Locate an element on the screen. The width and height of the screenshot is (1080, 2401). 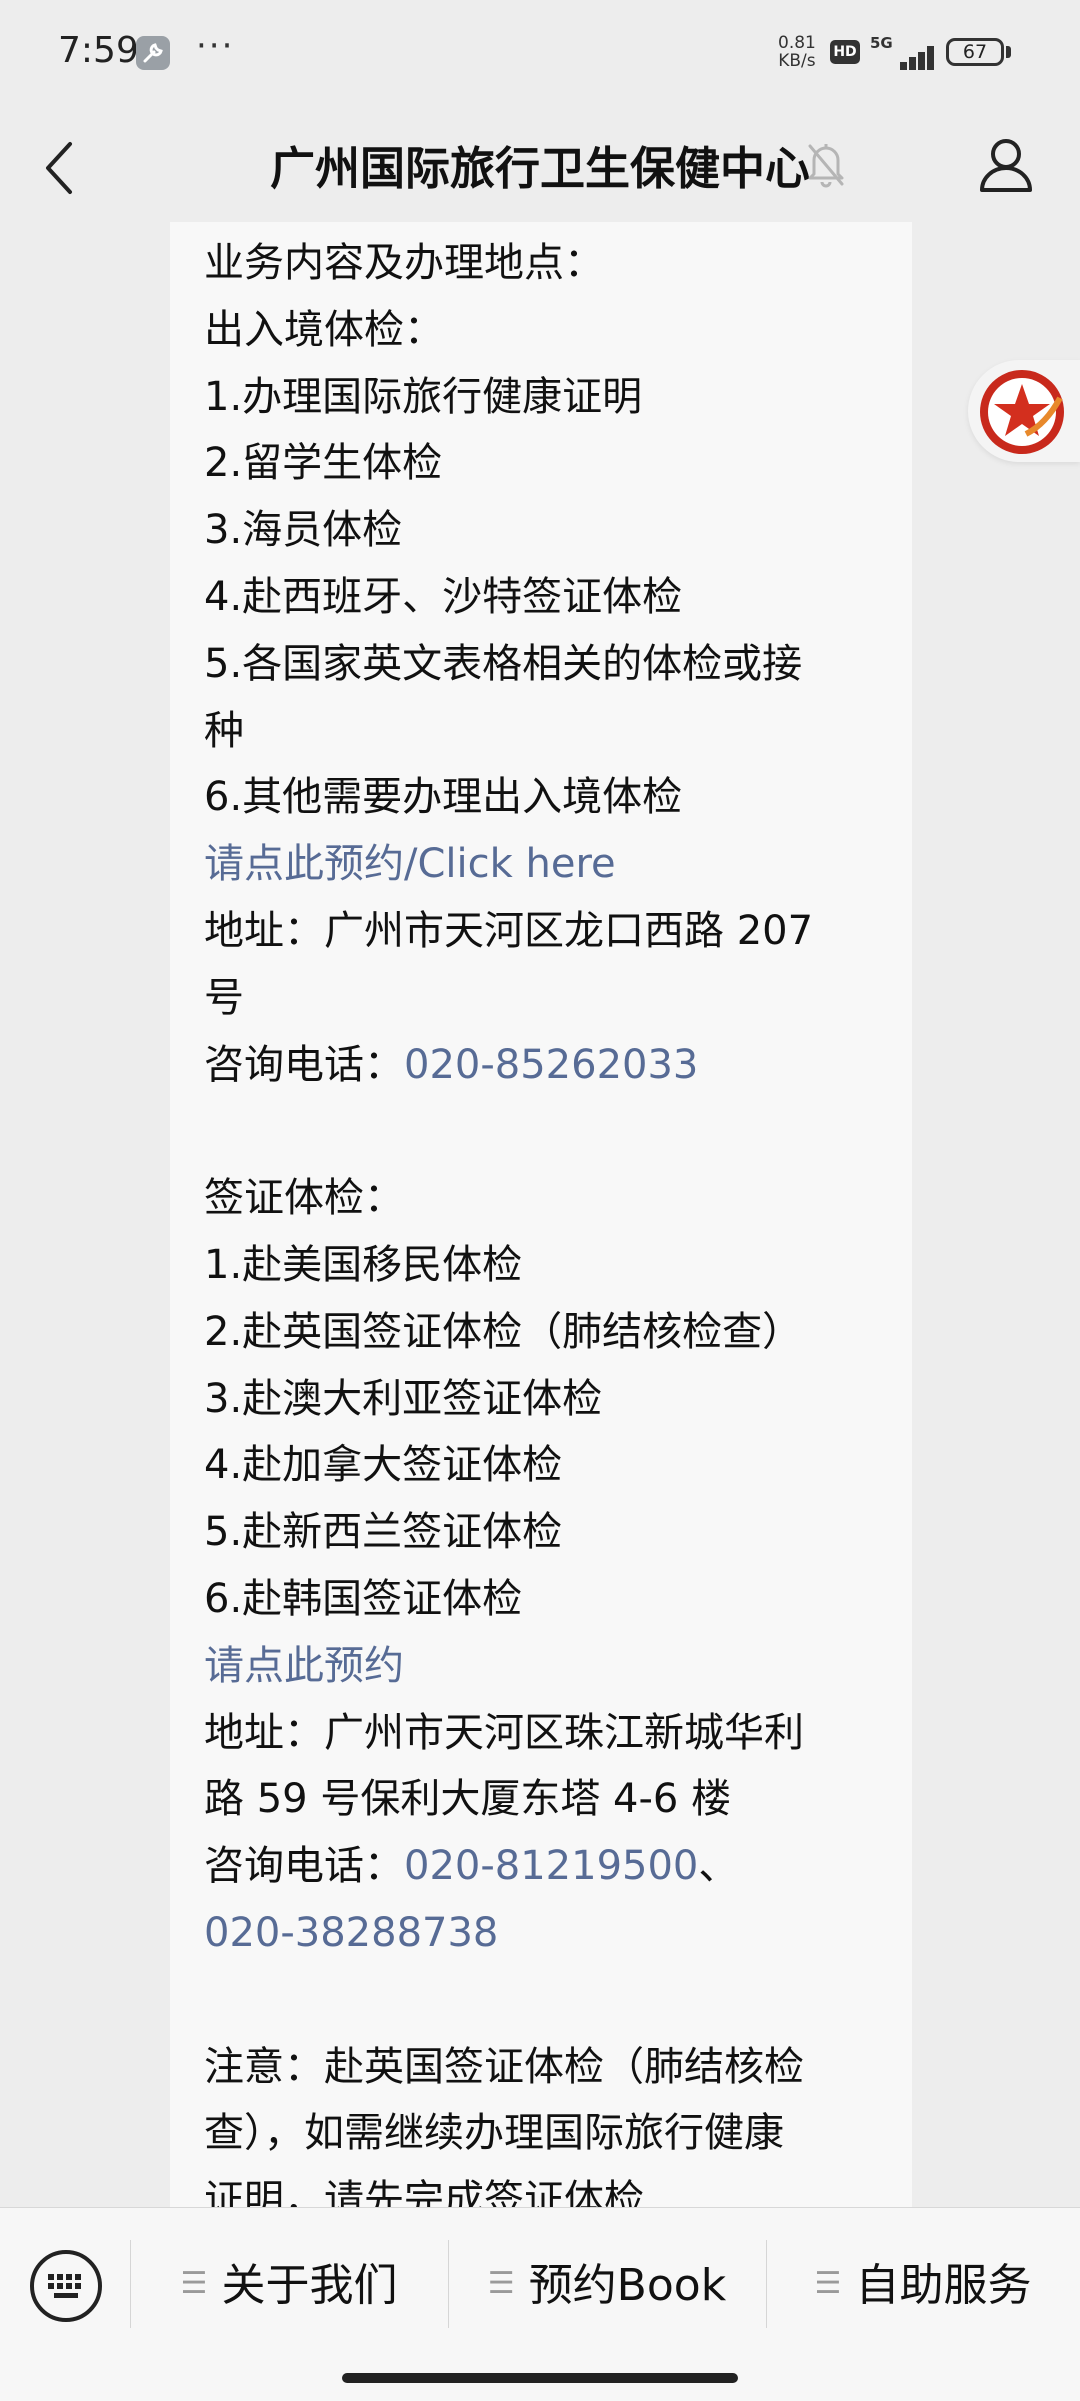
bottom-menu: ☰ 关于我们 ☰ 预约Book ☰ 自助服务 is located at coordinates (540, 2304).